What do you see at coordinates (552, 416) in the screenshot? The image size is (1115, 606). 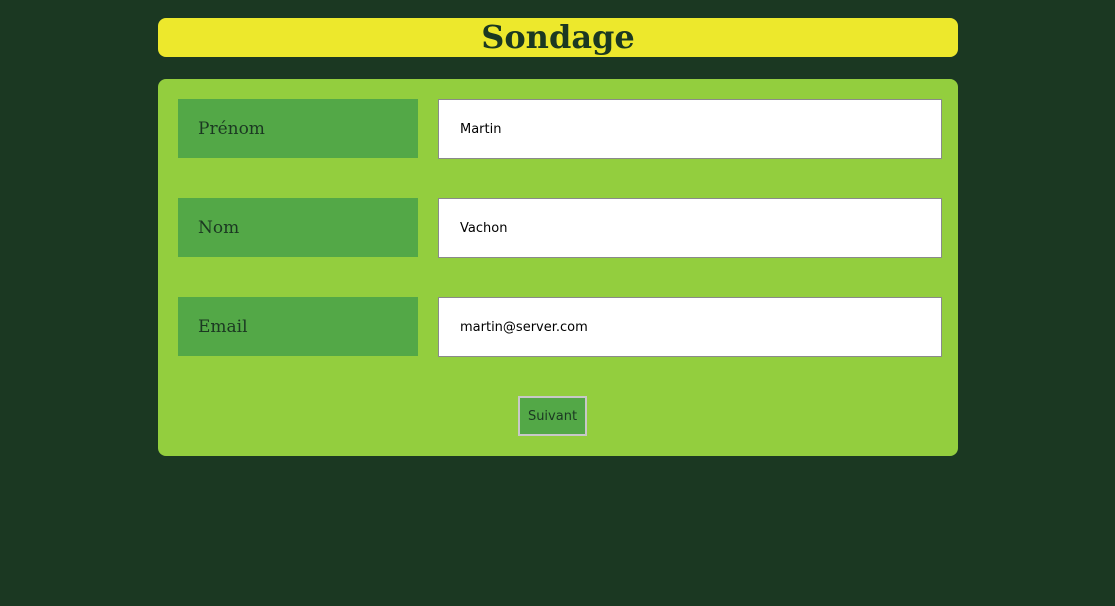 I see `next-button: Suivant` at bounding box center [552, 416].